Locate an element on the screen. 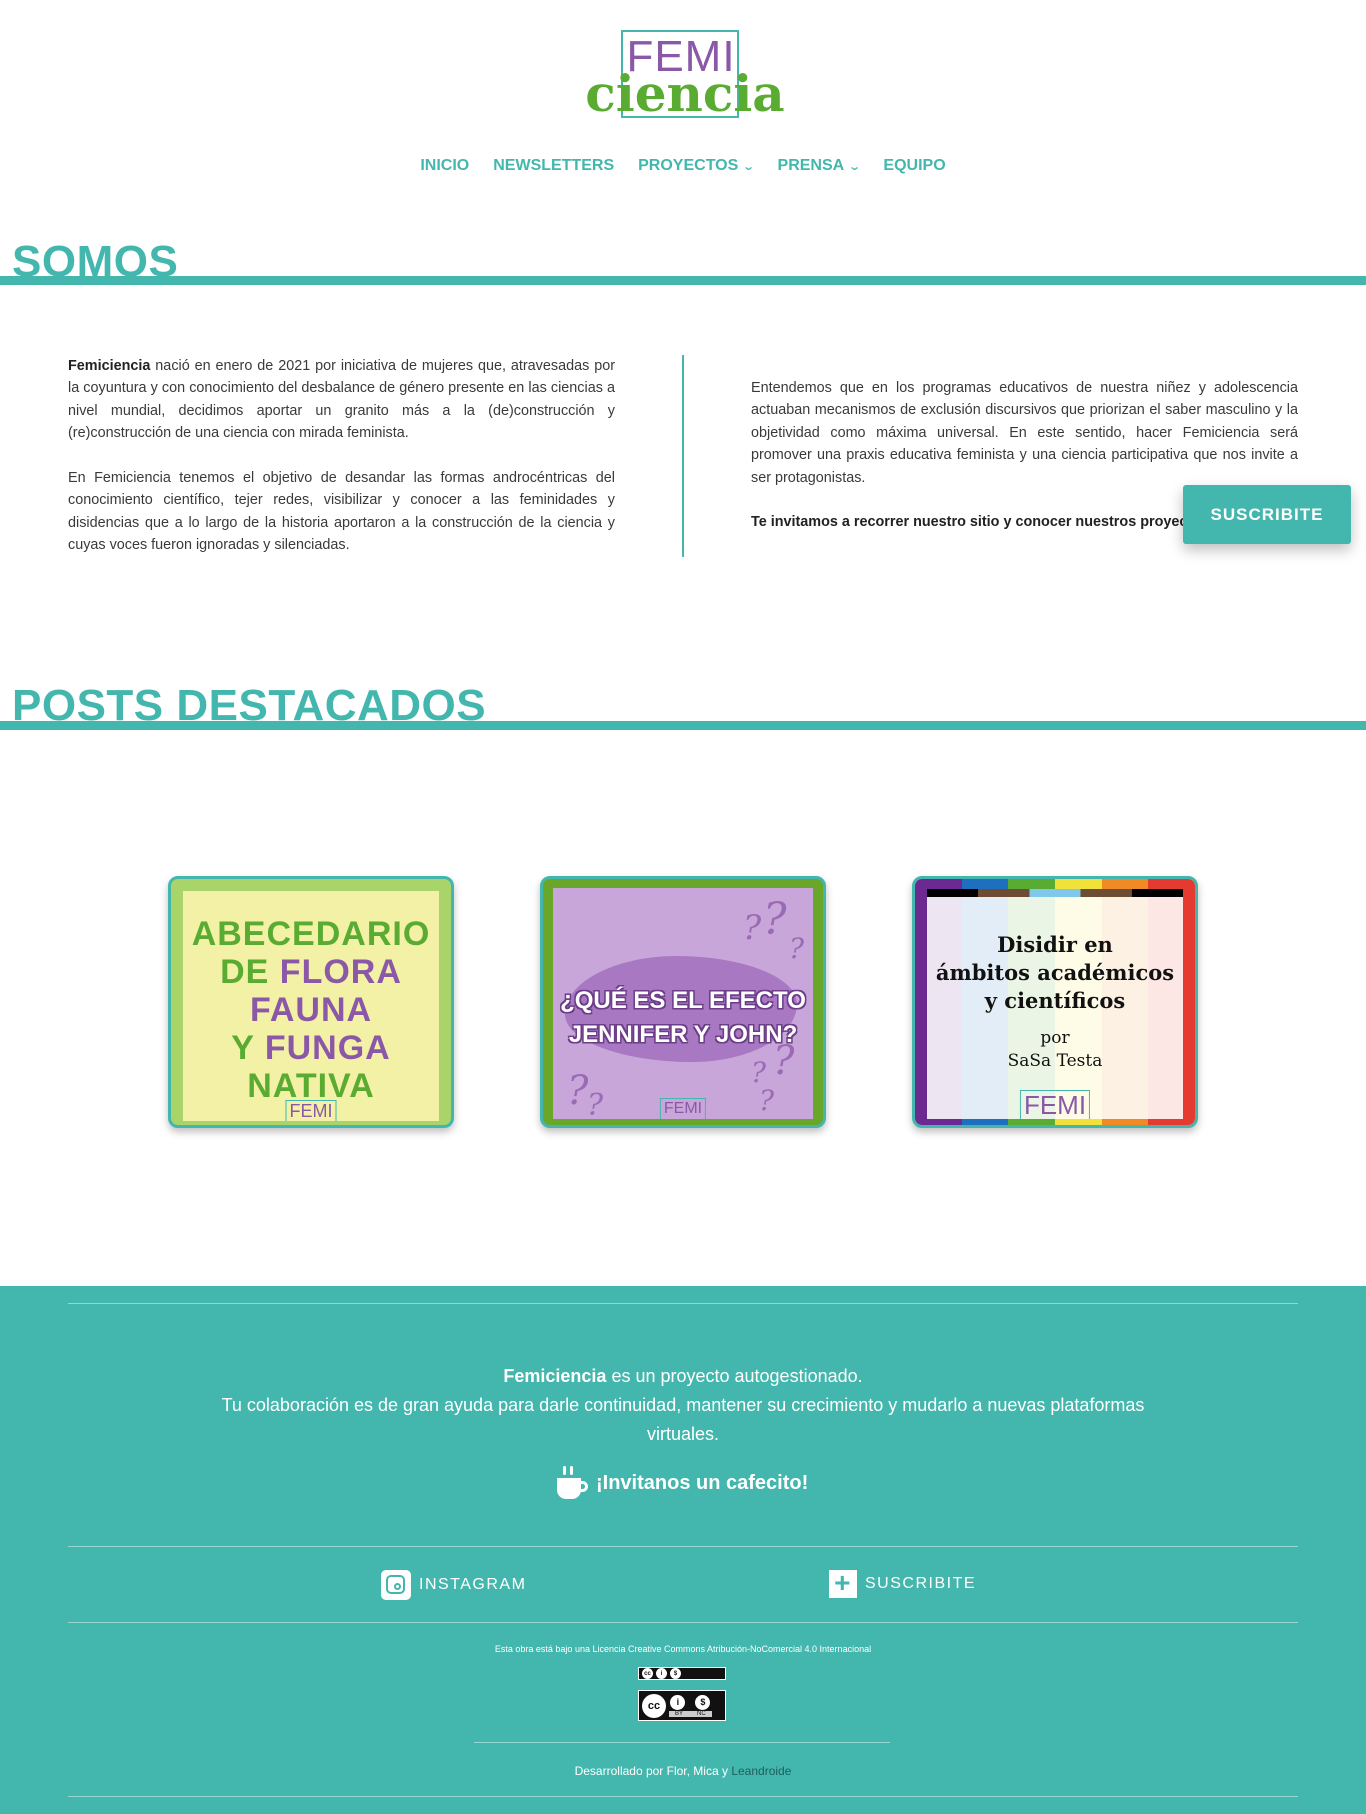 The image size is (1366, 1814). nav-item-proyectos: PROYECTOS ⌄ is located at coordinates (697, 166).